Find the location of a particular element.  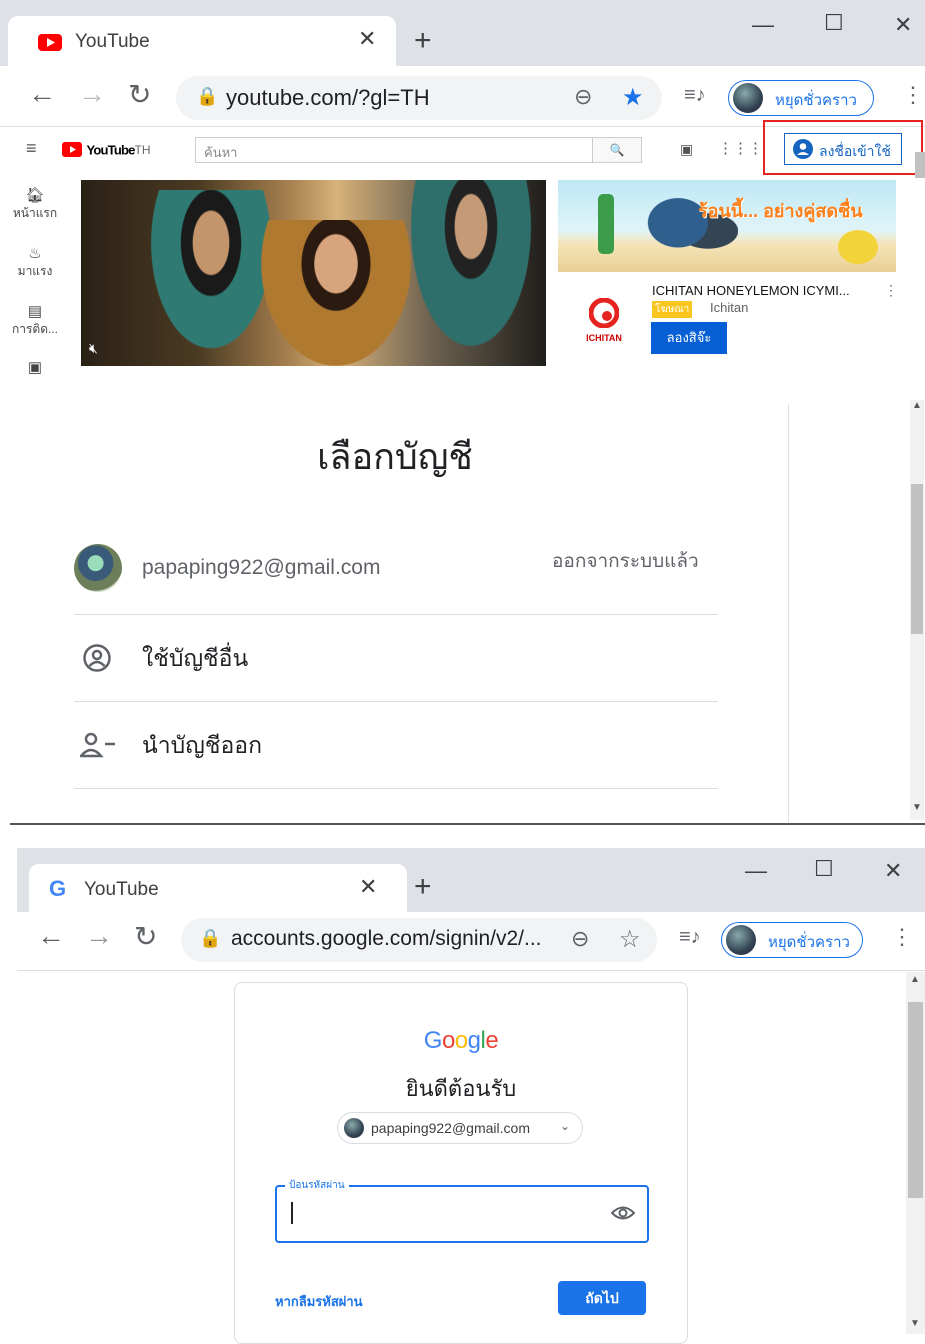

account-row: papaping922@gmail.com ออกจากระบบแล้ว is located at coordinates (396, 577).